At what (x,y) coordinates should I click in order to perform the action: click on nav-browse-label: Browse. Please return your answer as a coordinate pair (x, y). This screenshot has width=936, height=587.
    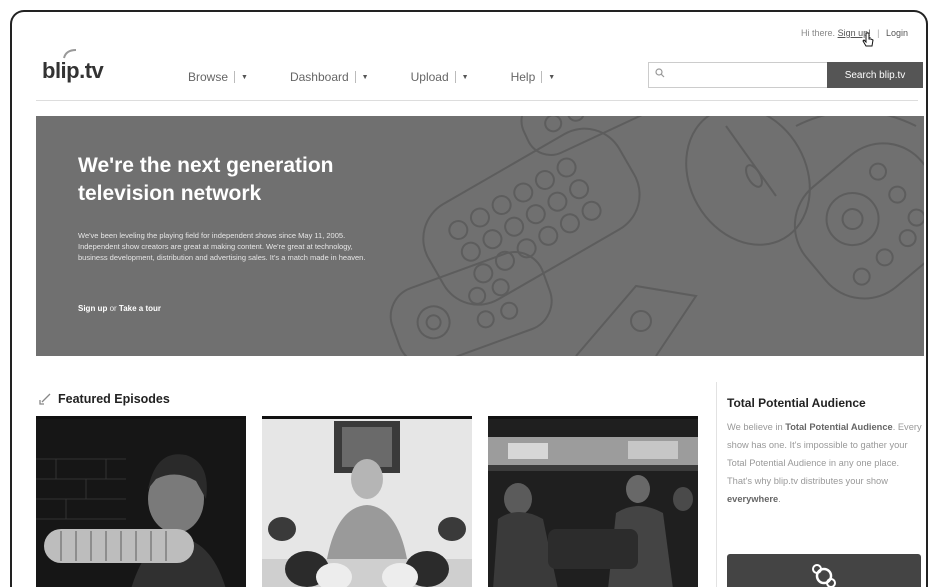
    Looking at the image, I should click on (208, 77).